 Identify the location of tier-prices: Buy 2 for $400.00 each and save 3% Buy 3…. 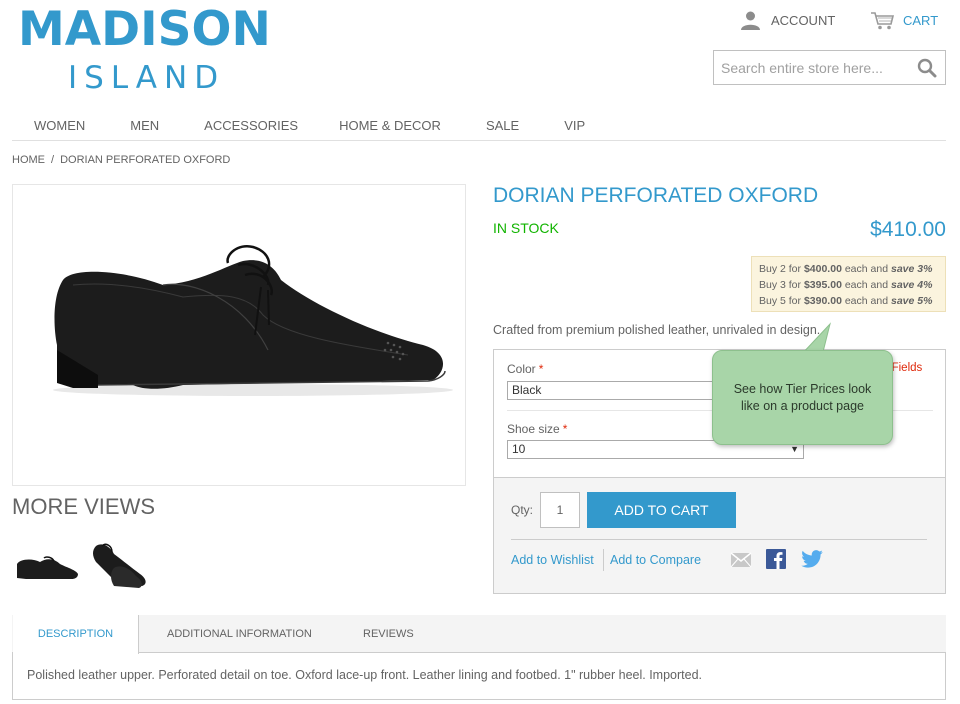
(848, 284).